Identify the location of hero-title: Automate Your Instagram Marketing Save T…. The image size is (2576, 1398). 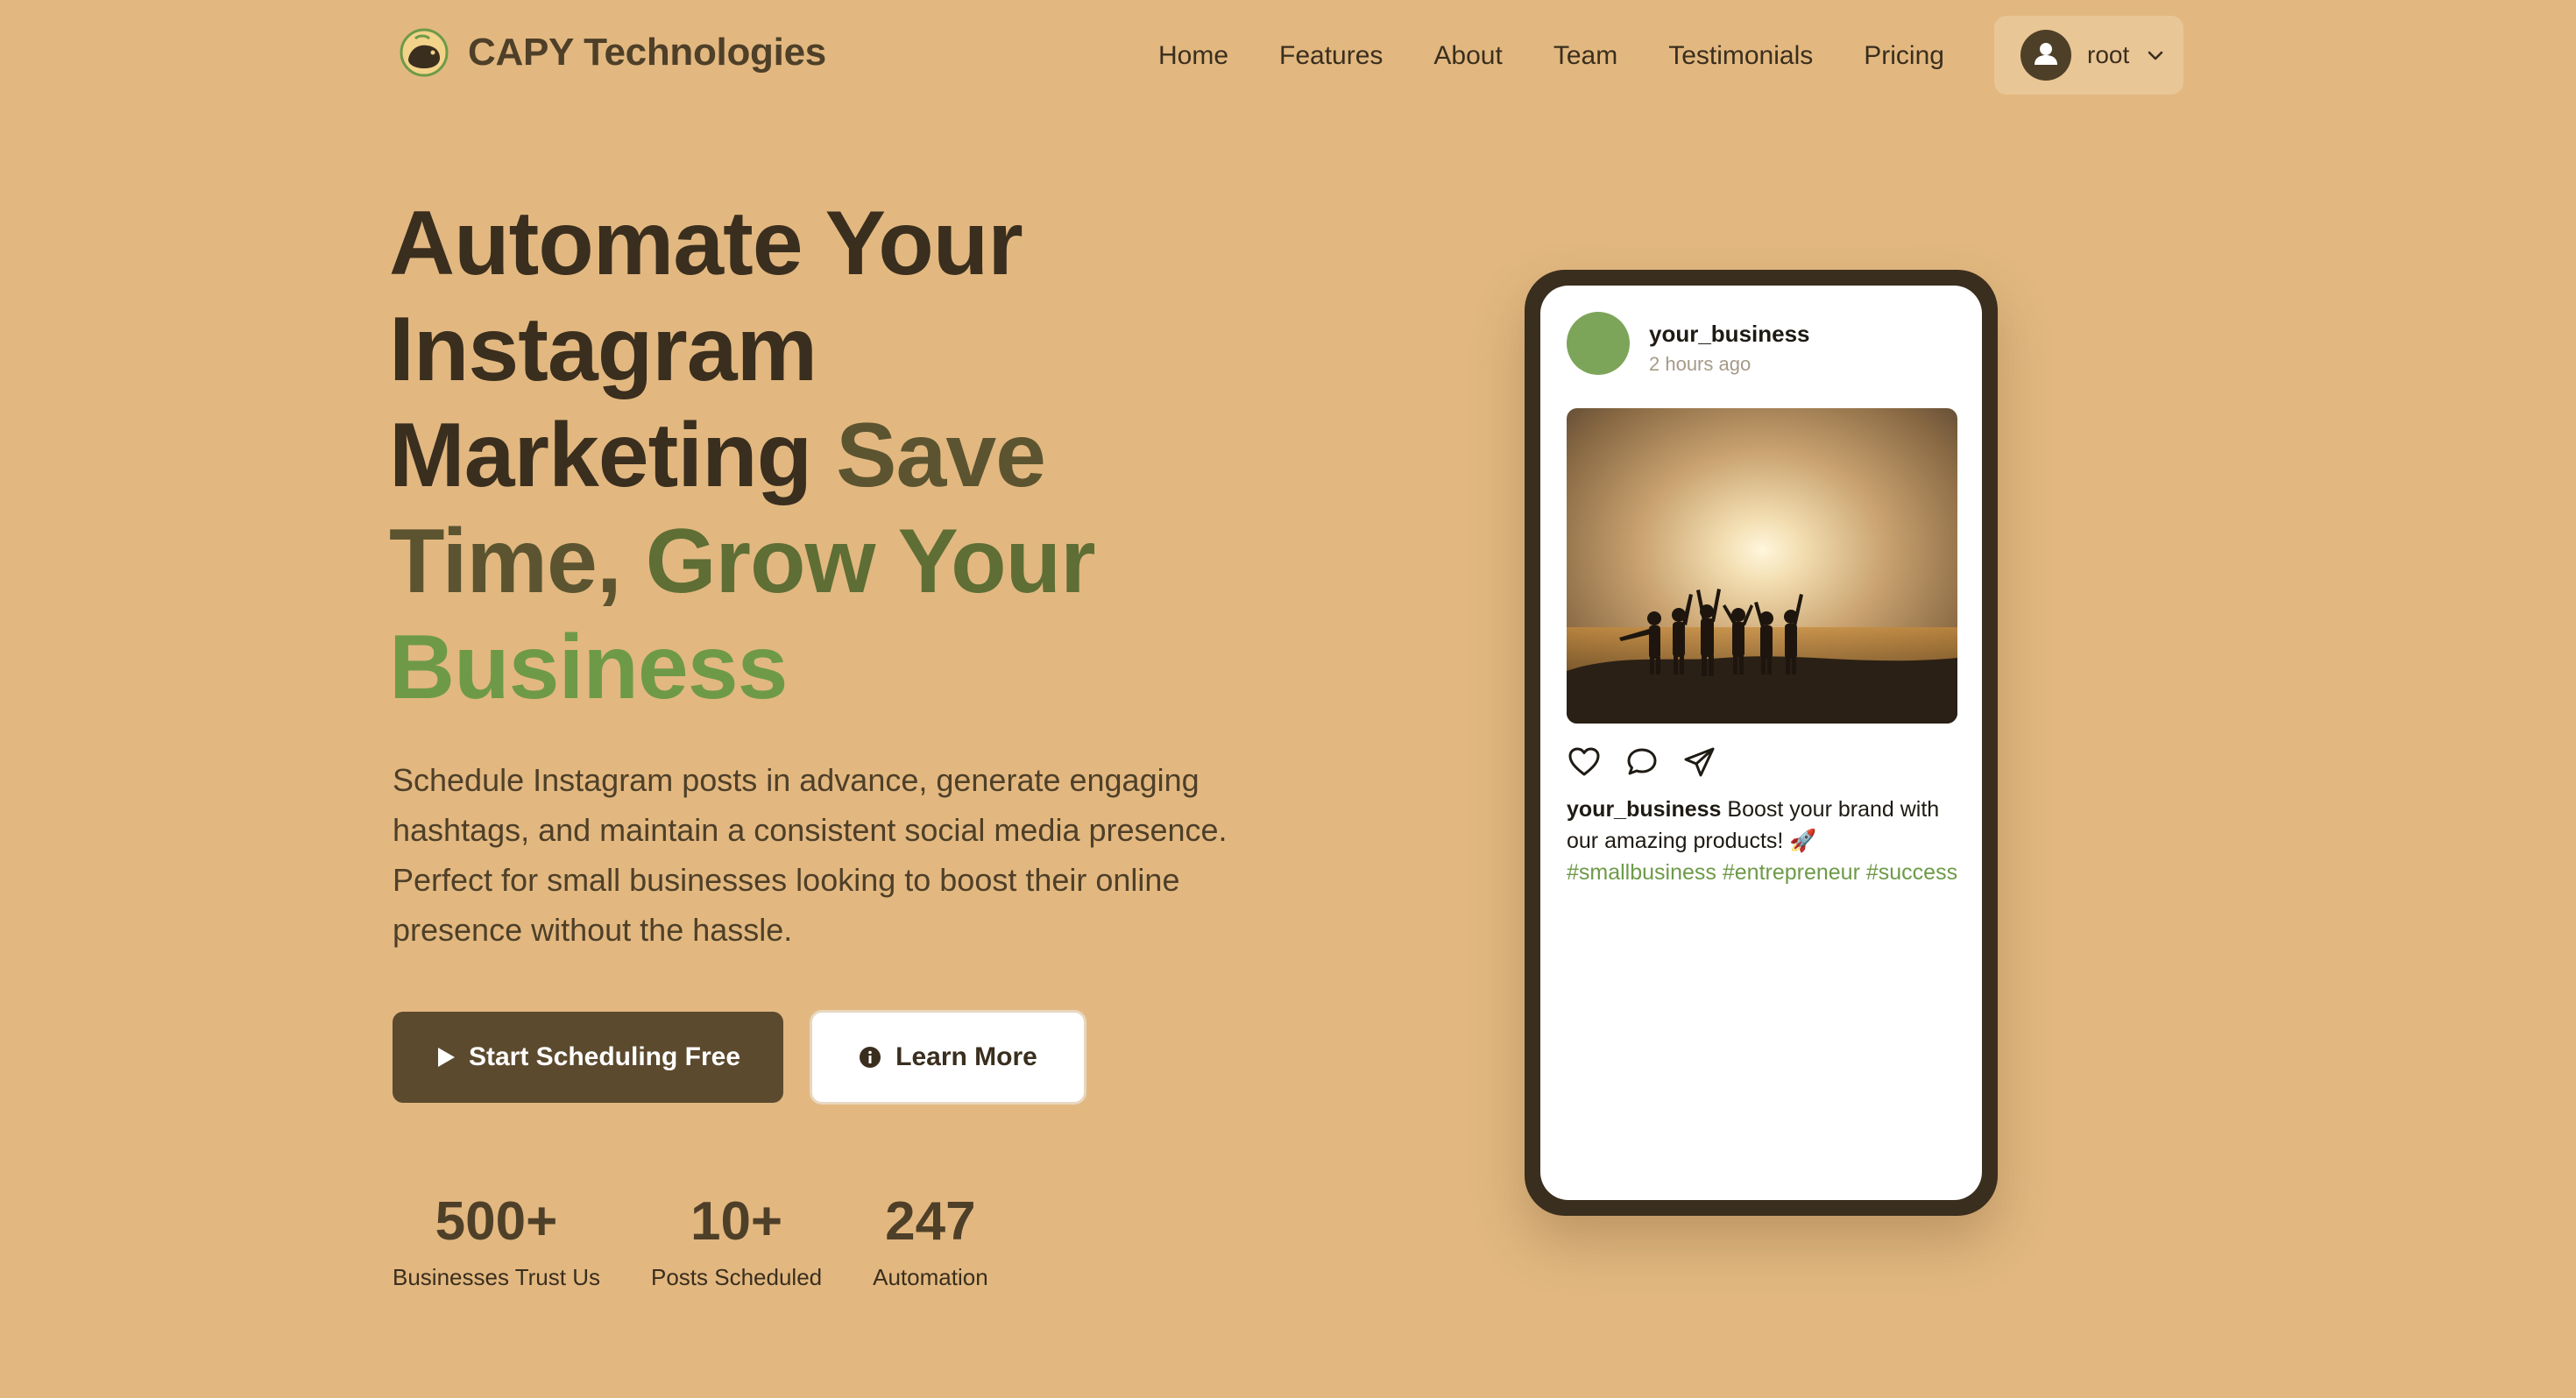
(783, 456).